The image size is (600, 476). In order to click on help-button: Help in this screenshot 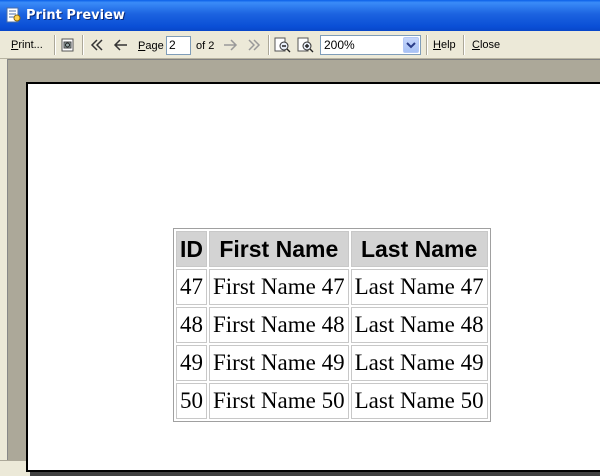, I will do `click(444, 44)`.